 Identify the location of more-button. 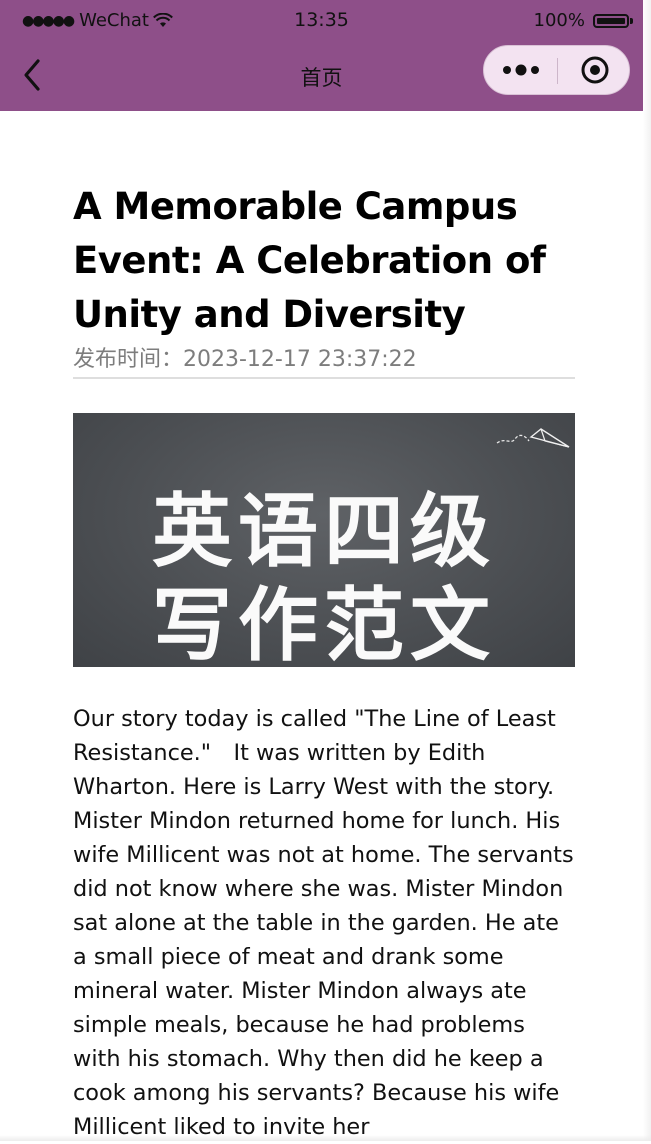
(520, 70).